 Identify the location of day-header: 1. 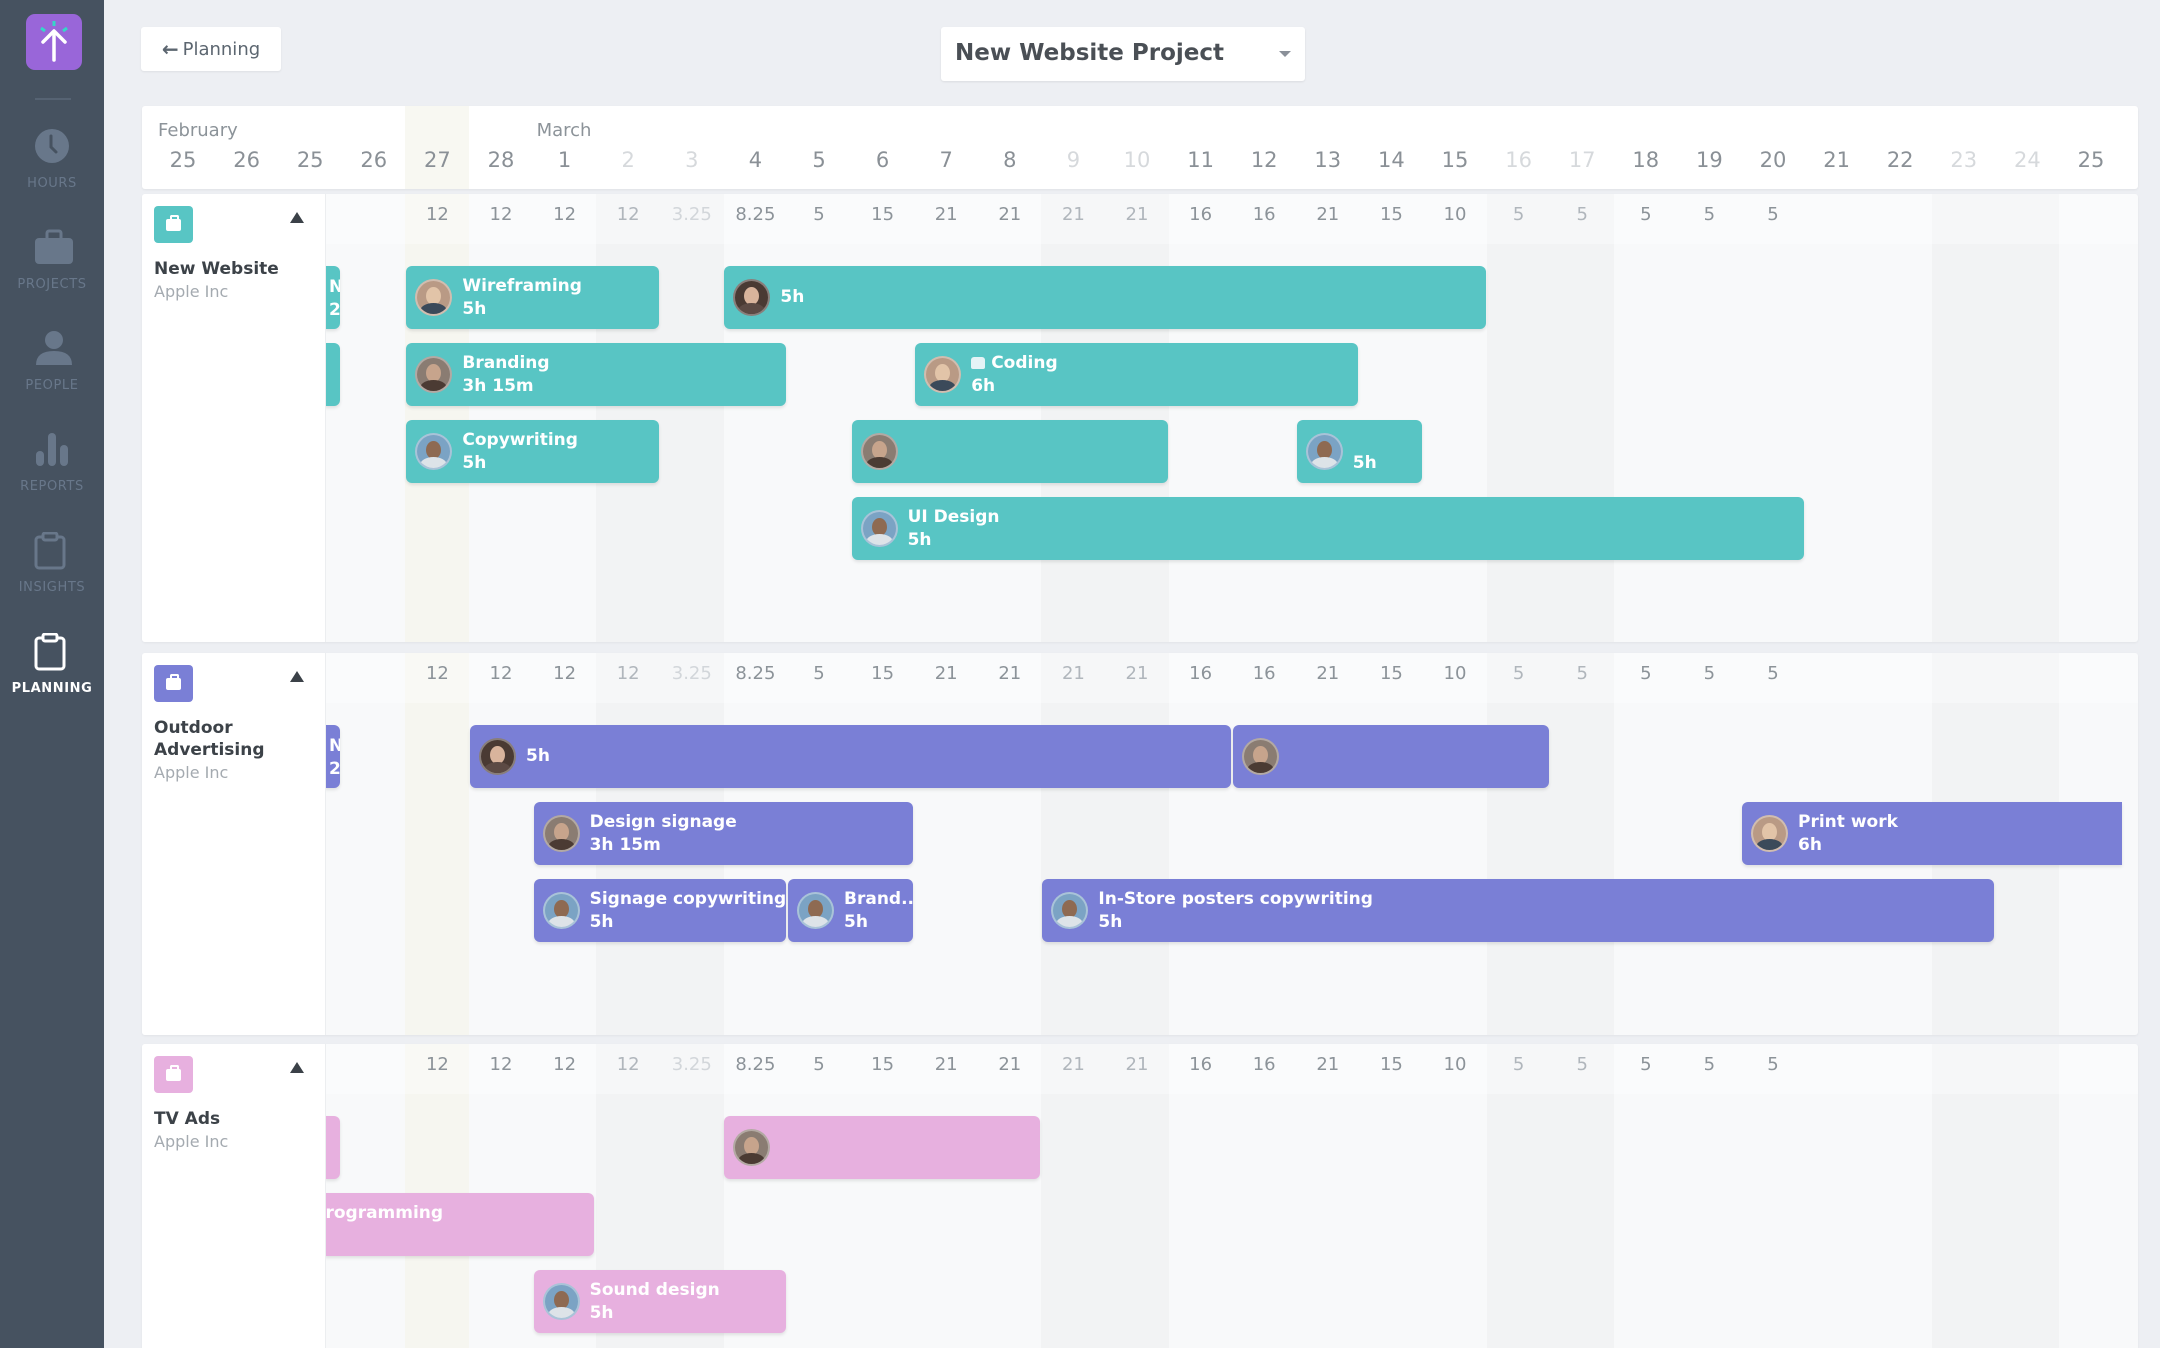
(565, 160).